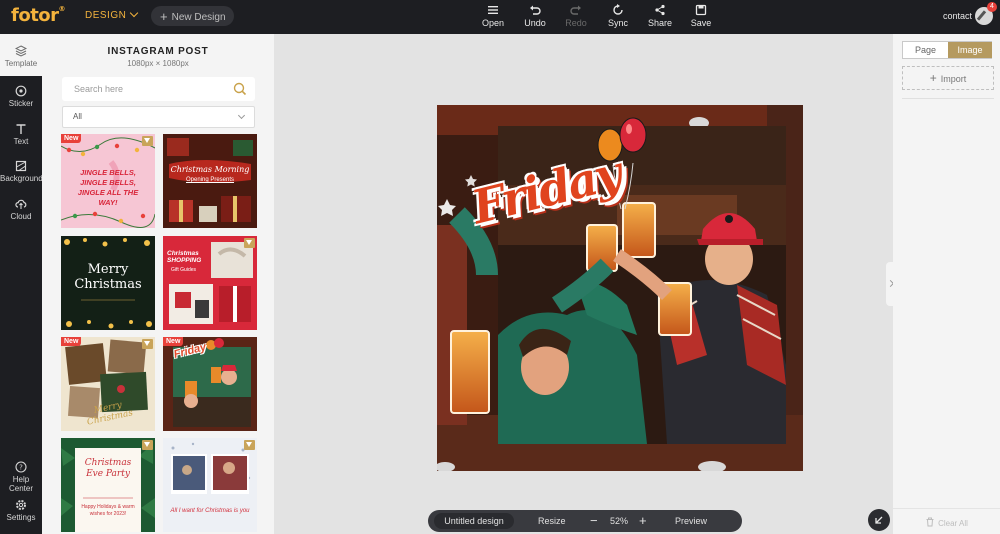 The width and height of the screenshot is (1000, 534). Describe the element at coordinates (535, 16) in the screenshot. I see `undo-button: Undo` at that location.